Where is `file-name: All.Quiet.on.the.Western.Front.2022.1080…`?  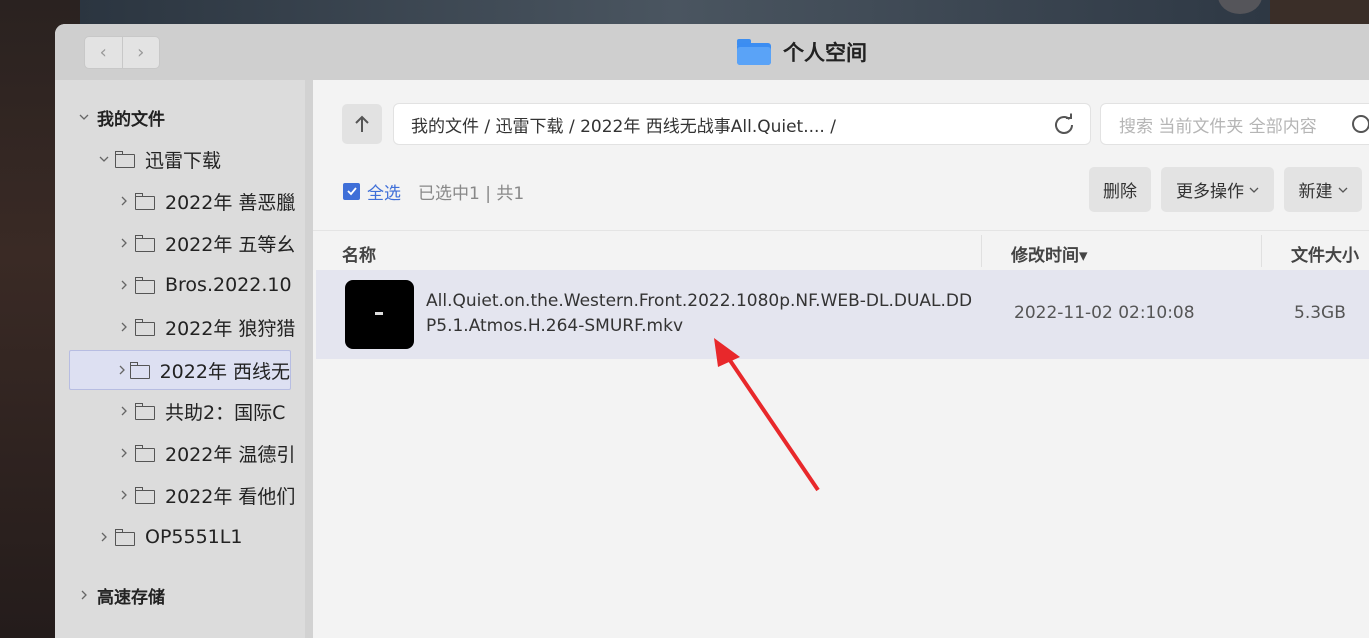
file-name: All.Quiet.on.the.Western.Front.2022.1080… is located at coordinates (699, 313).